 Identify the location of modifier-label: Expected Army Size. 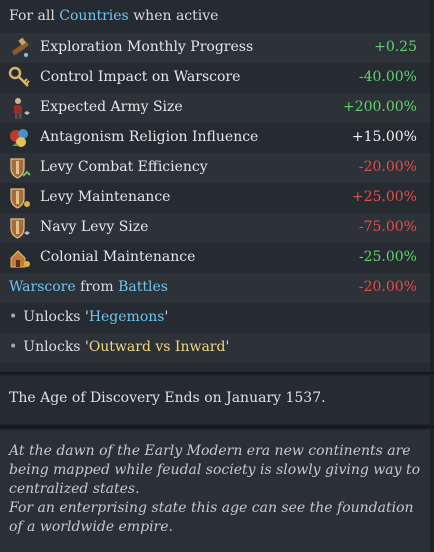
(111, 107).